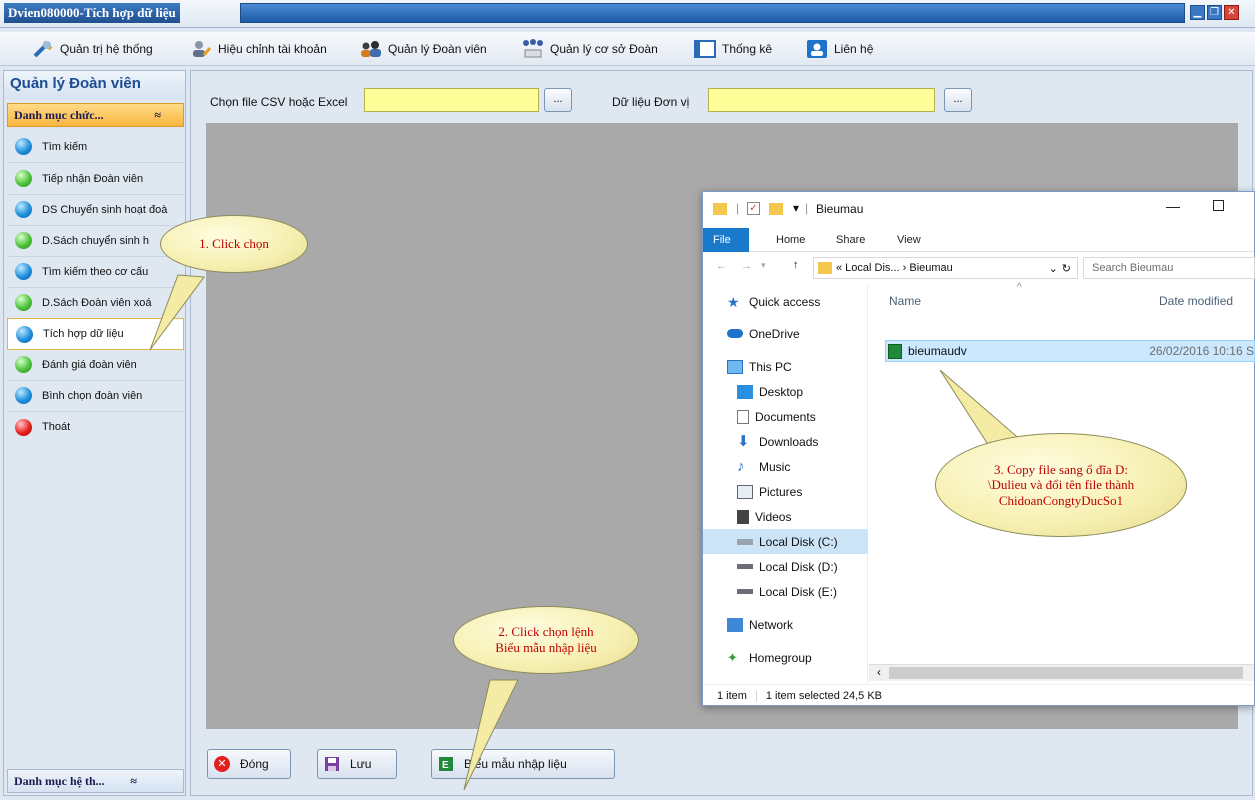 The width and height of the screenshot is (1255, 800). What do you see at coordinates (781, 491) in the screenshot?
I see `nav-label: Pictures` at bounding box center [781, 491].